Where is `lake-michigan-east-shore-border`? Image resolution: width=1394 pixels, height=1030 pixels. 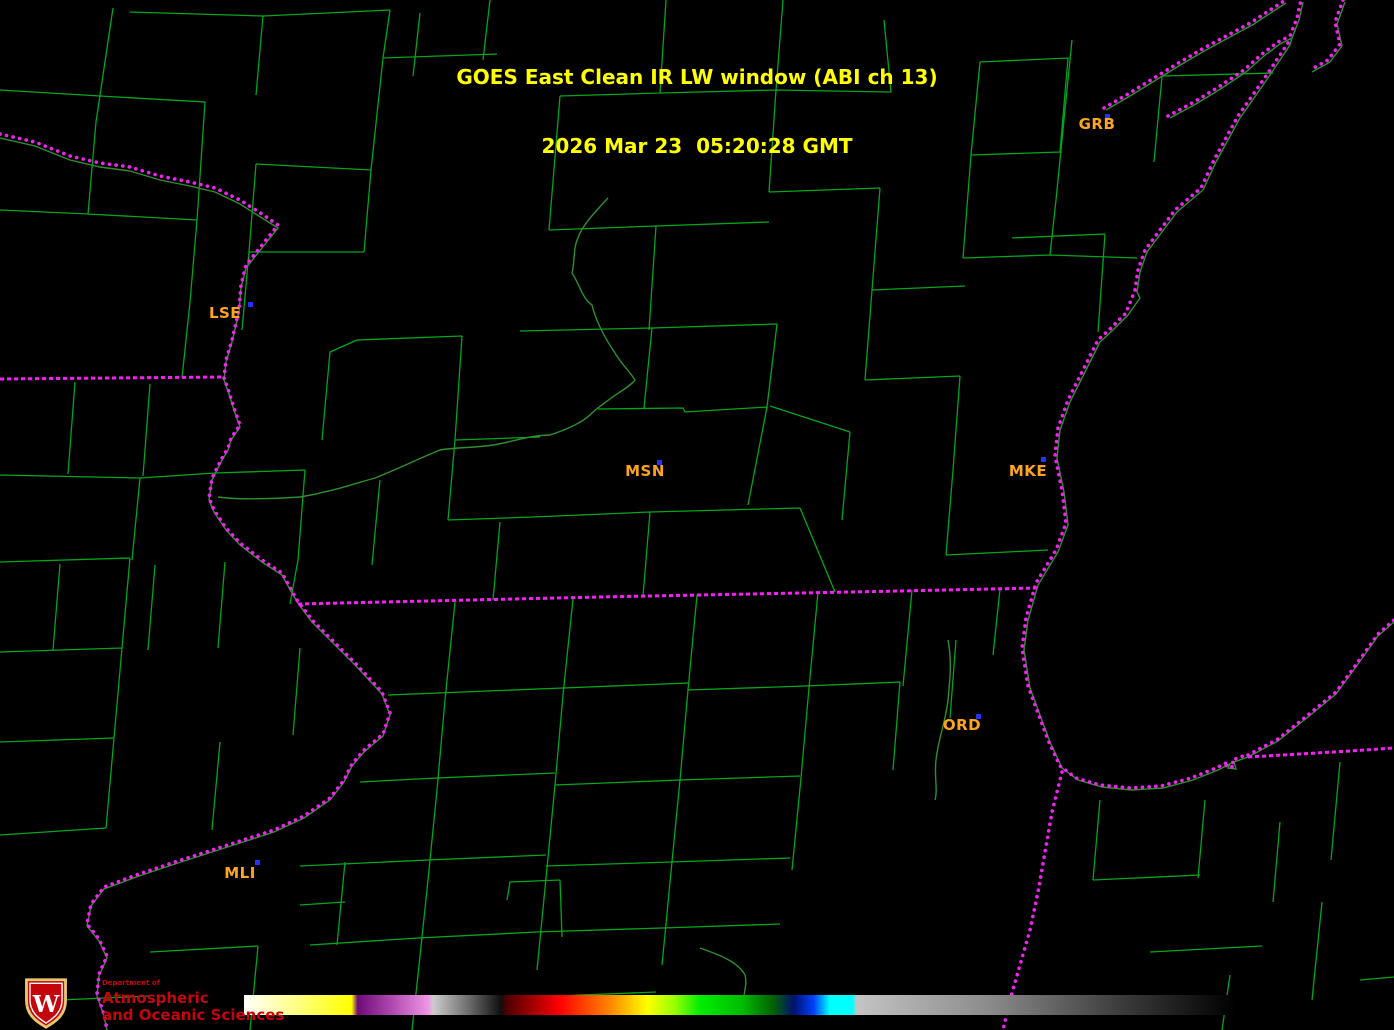
lake-michigan-east-shore-border is located at coordinates (1320, 687).